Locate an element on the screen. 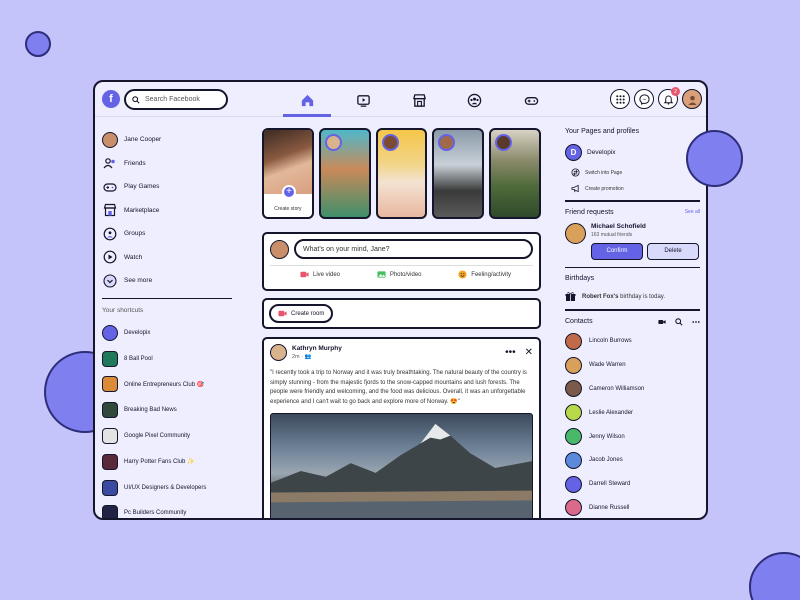  birthday-item: Robert Fox's birthday is today. is located at coordinates (632, 296).